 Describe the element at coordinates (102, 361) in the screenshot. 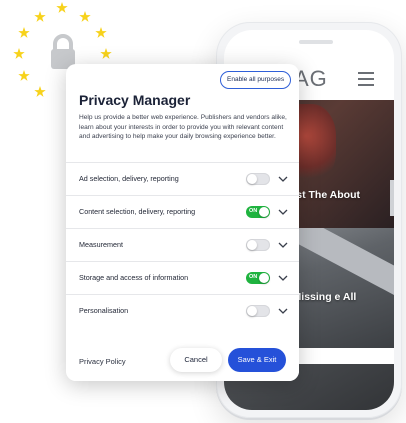

I see `privacy-policy-link: Privacy Policy` at that location.